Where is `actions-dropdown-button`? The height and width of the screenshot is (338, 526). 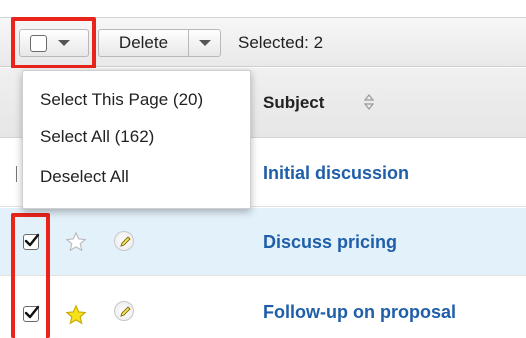 actions-dropdown-button is located at coordinates (205, 43).